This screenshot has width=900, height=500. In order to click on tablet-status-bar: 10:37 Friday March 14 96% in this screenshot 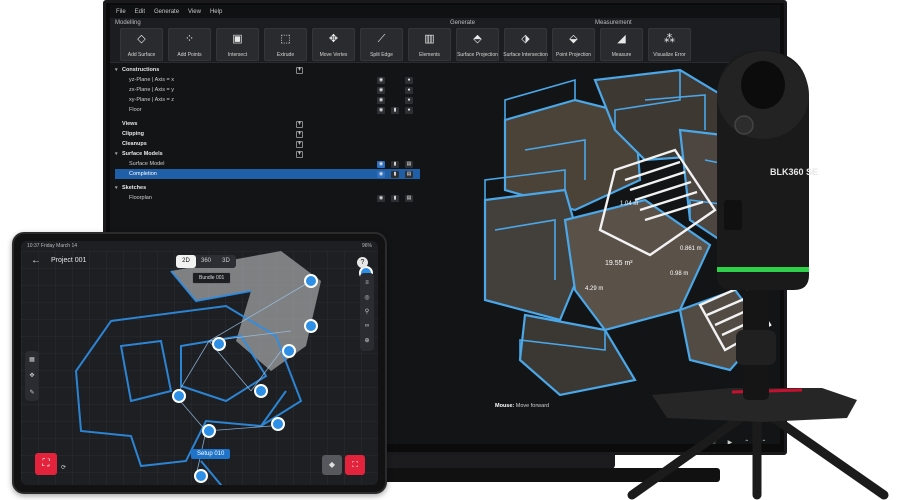, I will do `click(199, 246)`.